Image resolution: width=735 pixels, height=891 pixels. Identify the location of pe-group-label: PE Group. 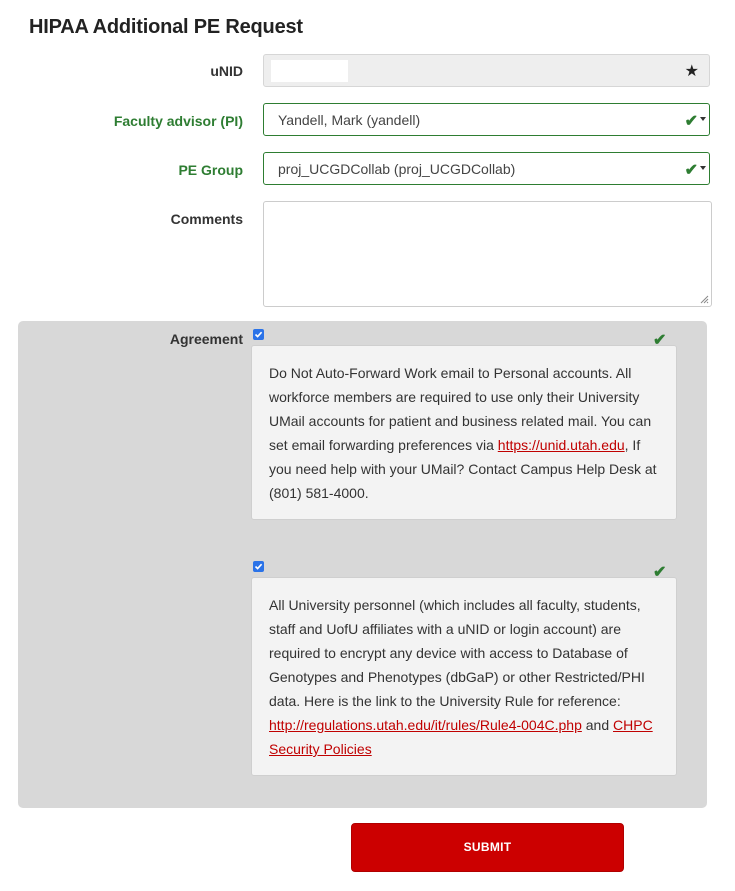
(210, 170).